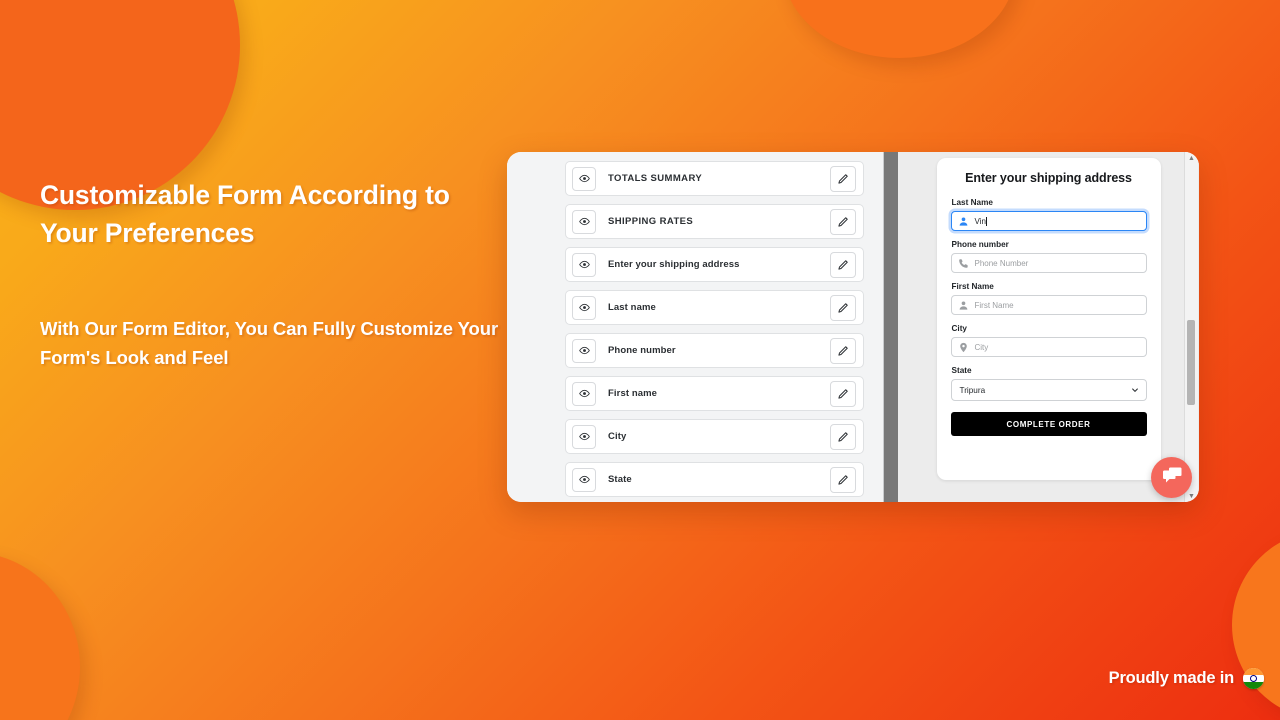 This screenshot has height=720, width=1280. Describe the element at coordinates (1048, 221) in the screenshot. I see `text-input: Vin` at that location.